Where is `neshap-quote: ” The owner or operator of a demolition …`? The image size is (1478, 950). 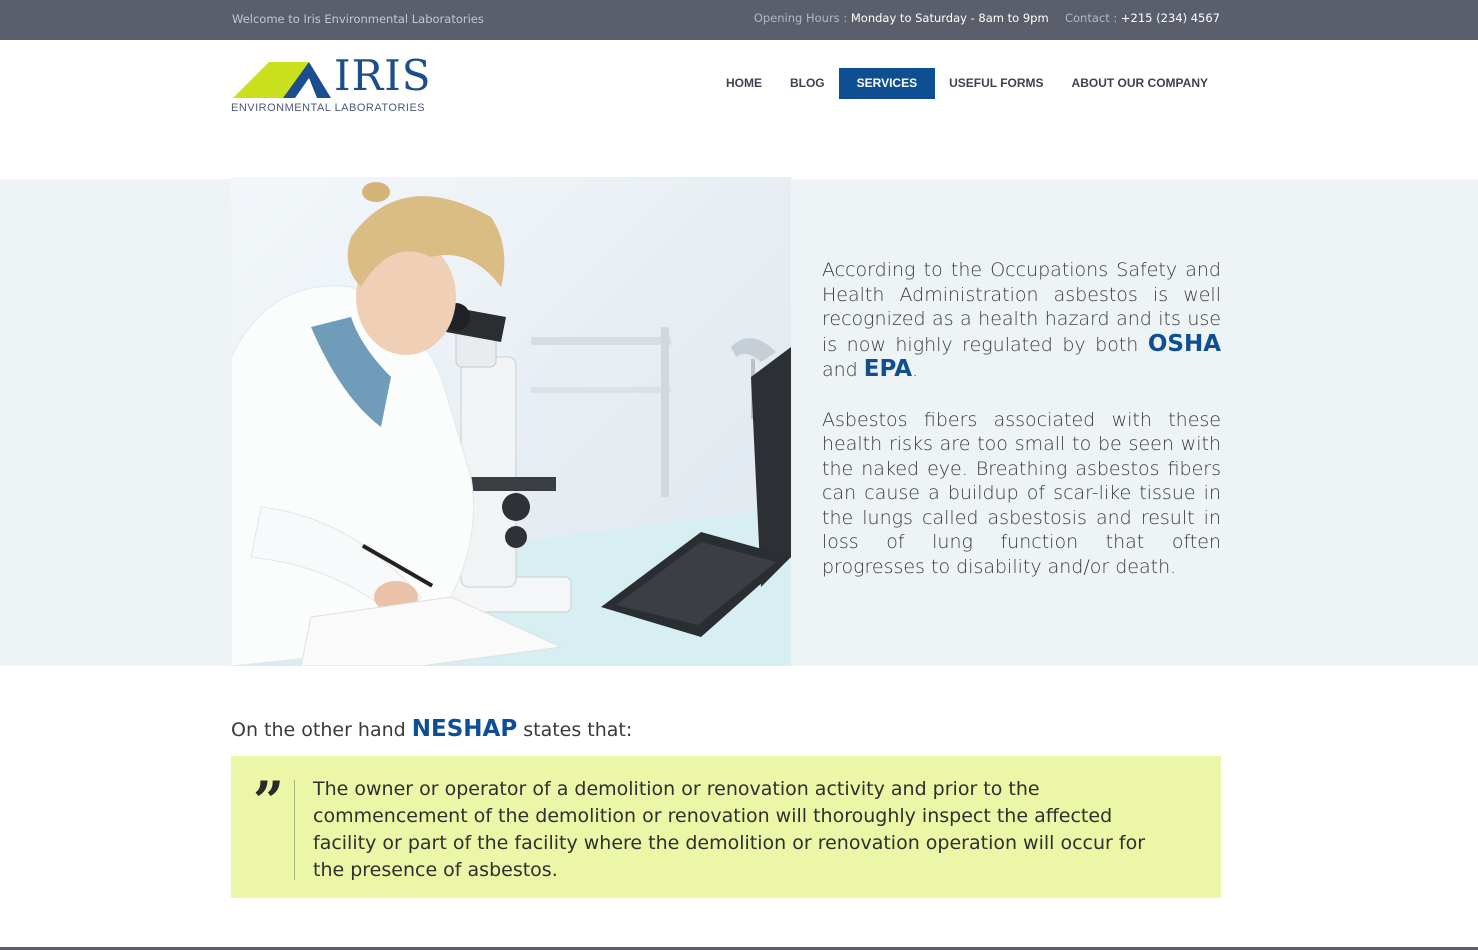 neshap-quote: ” The owner or operator of a demolition … is located at coordinates (726, 827).